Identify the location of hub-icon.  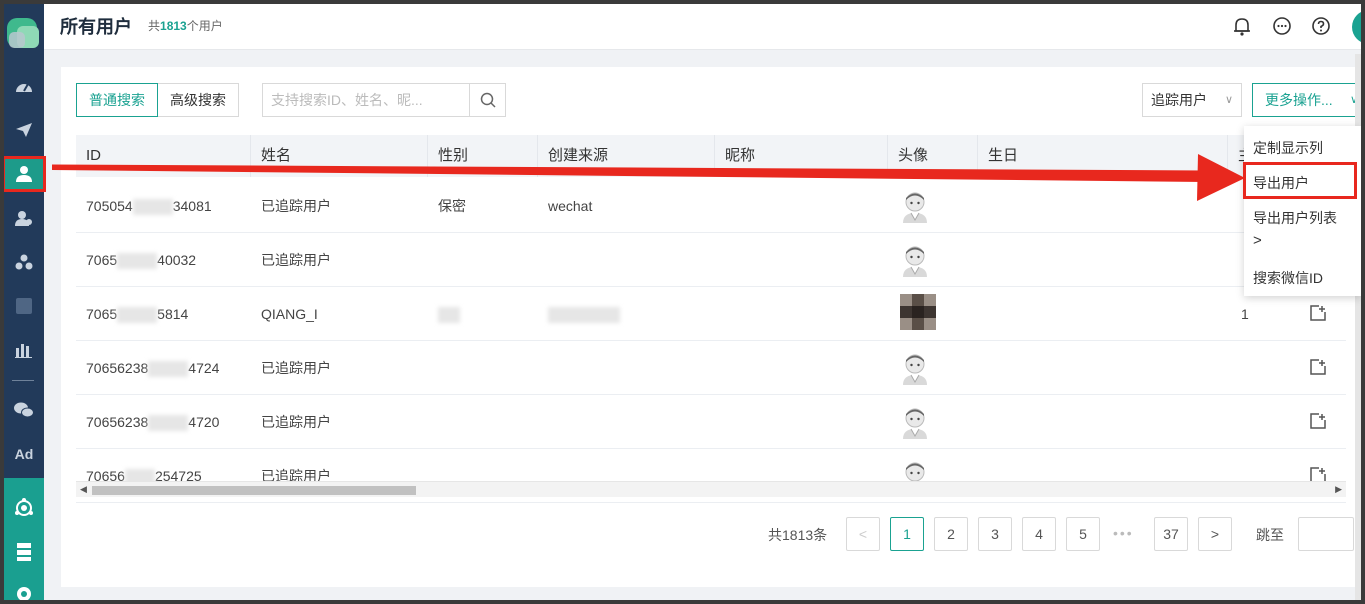
(24, 507).